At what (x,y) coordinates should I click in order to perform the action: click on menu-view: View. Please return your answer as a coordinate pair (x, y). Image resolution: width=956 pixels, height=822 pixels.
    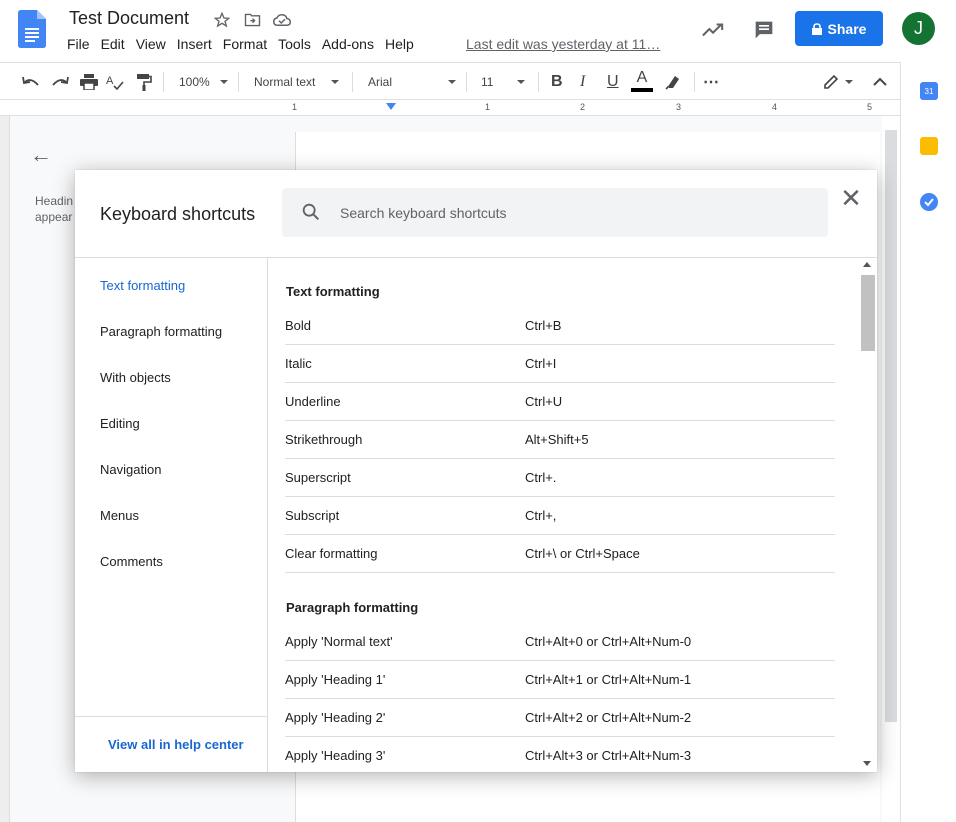
    Looking at the image, I should click on (151, 44).